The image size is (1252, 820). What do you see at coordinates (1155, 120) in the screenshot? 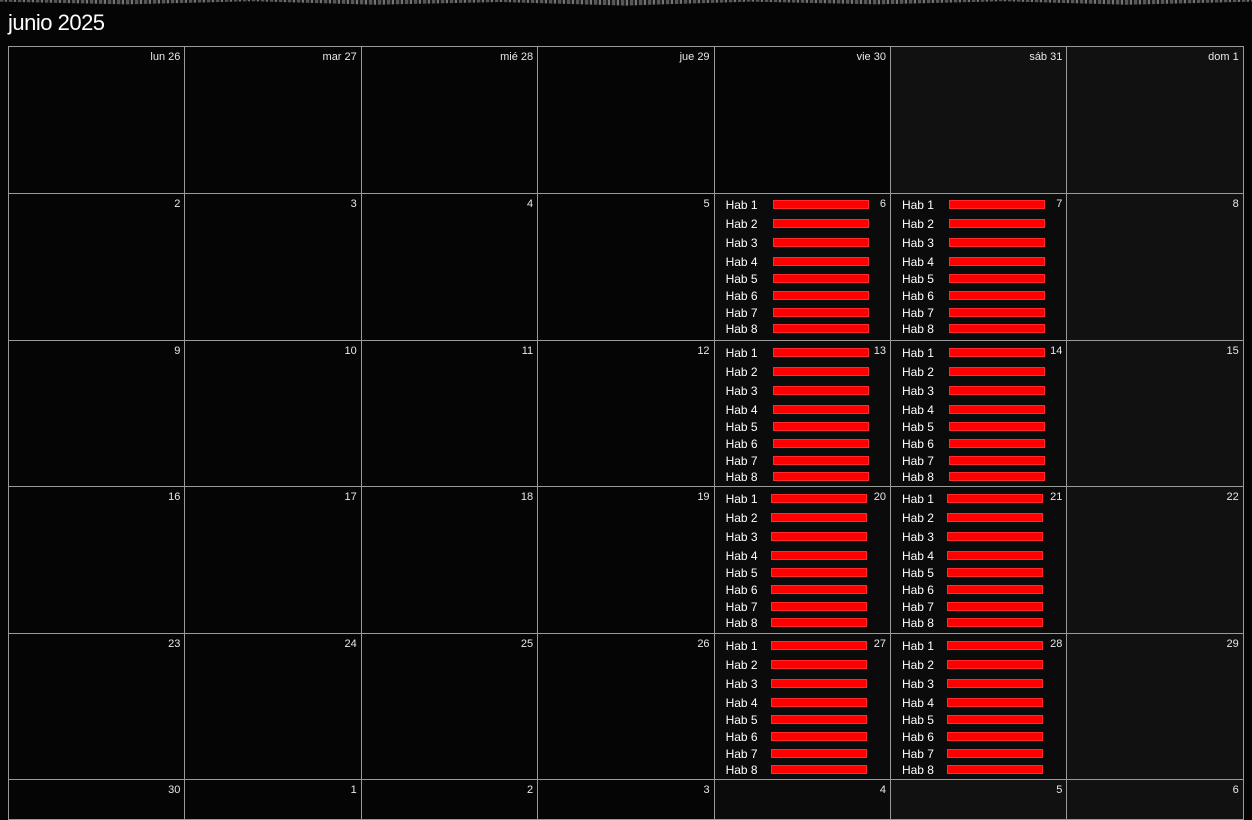
I see `day-cell-header-sun: dom 1` at bounding box center [1155, 120].